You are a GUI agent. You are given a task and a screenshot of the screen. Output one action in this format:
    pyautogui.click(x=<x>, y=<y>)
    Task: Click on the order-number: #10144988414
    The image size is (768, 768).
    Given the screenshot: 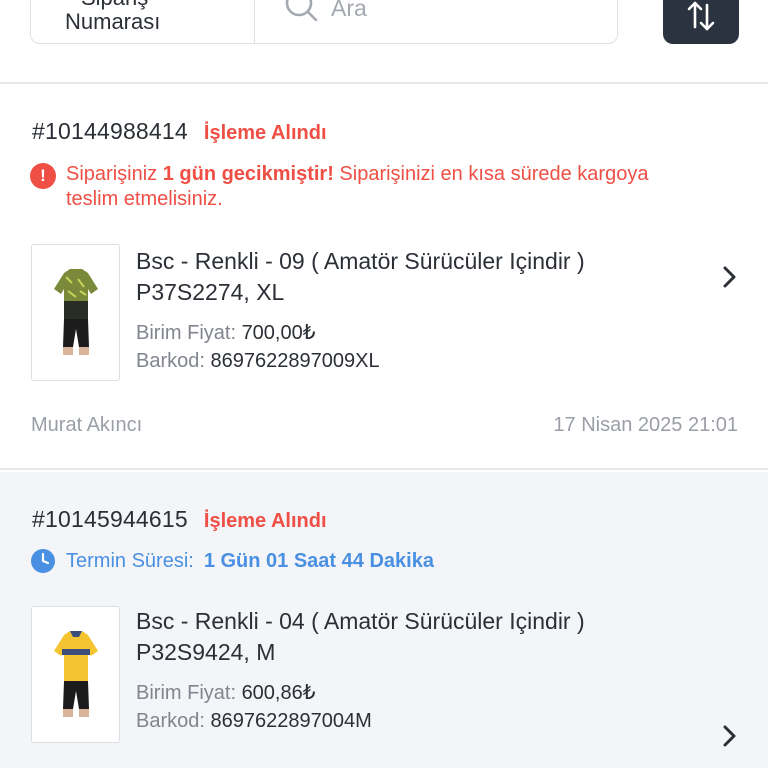 What is the action you would take?
    pyautogui.click(x=110, y=131)
    